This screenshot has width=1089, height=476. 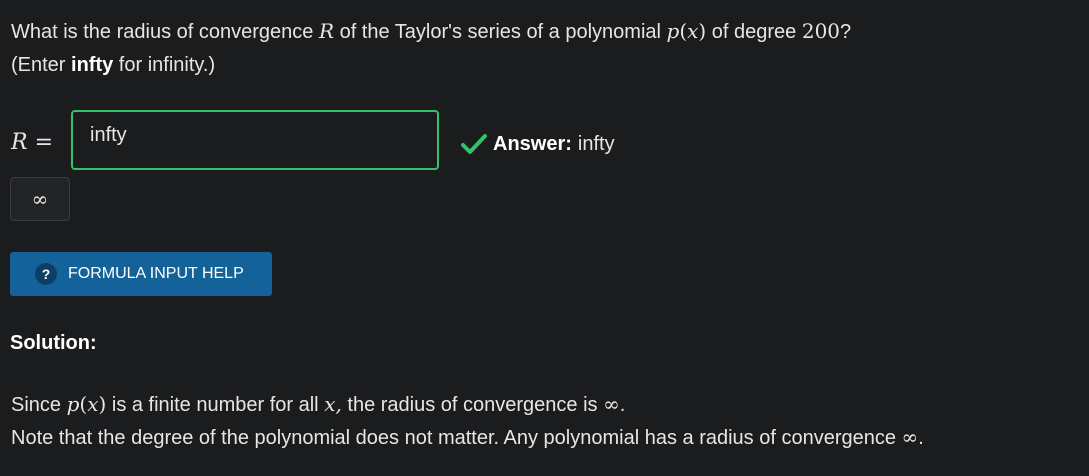 What do you see at coordinates (53, 343) in the screenshot?
I see `solution-heading: Solution:` at bounding box center [53, 343].